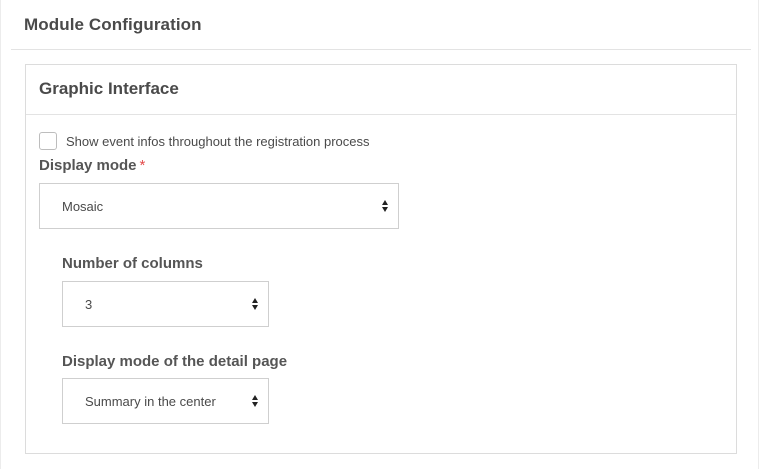 The width and height of the screenshot is (759, 469). Describe the element at coordinates (381, 90) in the screenshot. I see `panel-header: Graphic Interface` at that location.